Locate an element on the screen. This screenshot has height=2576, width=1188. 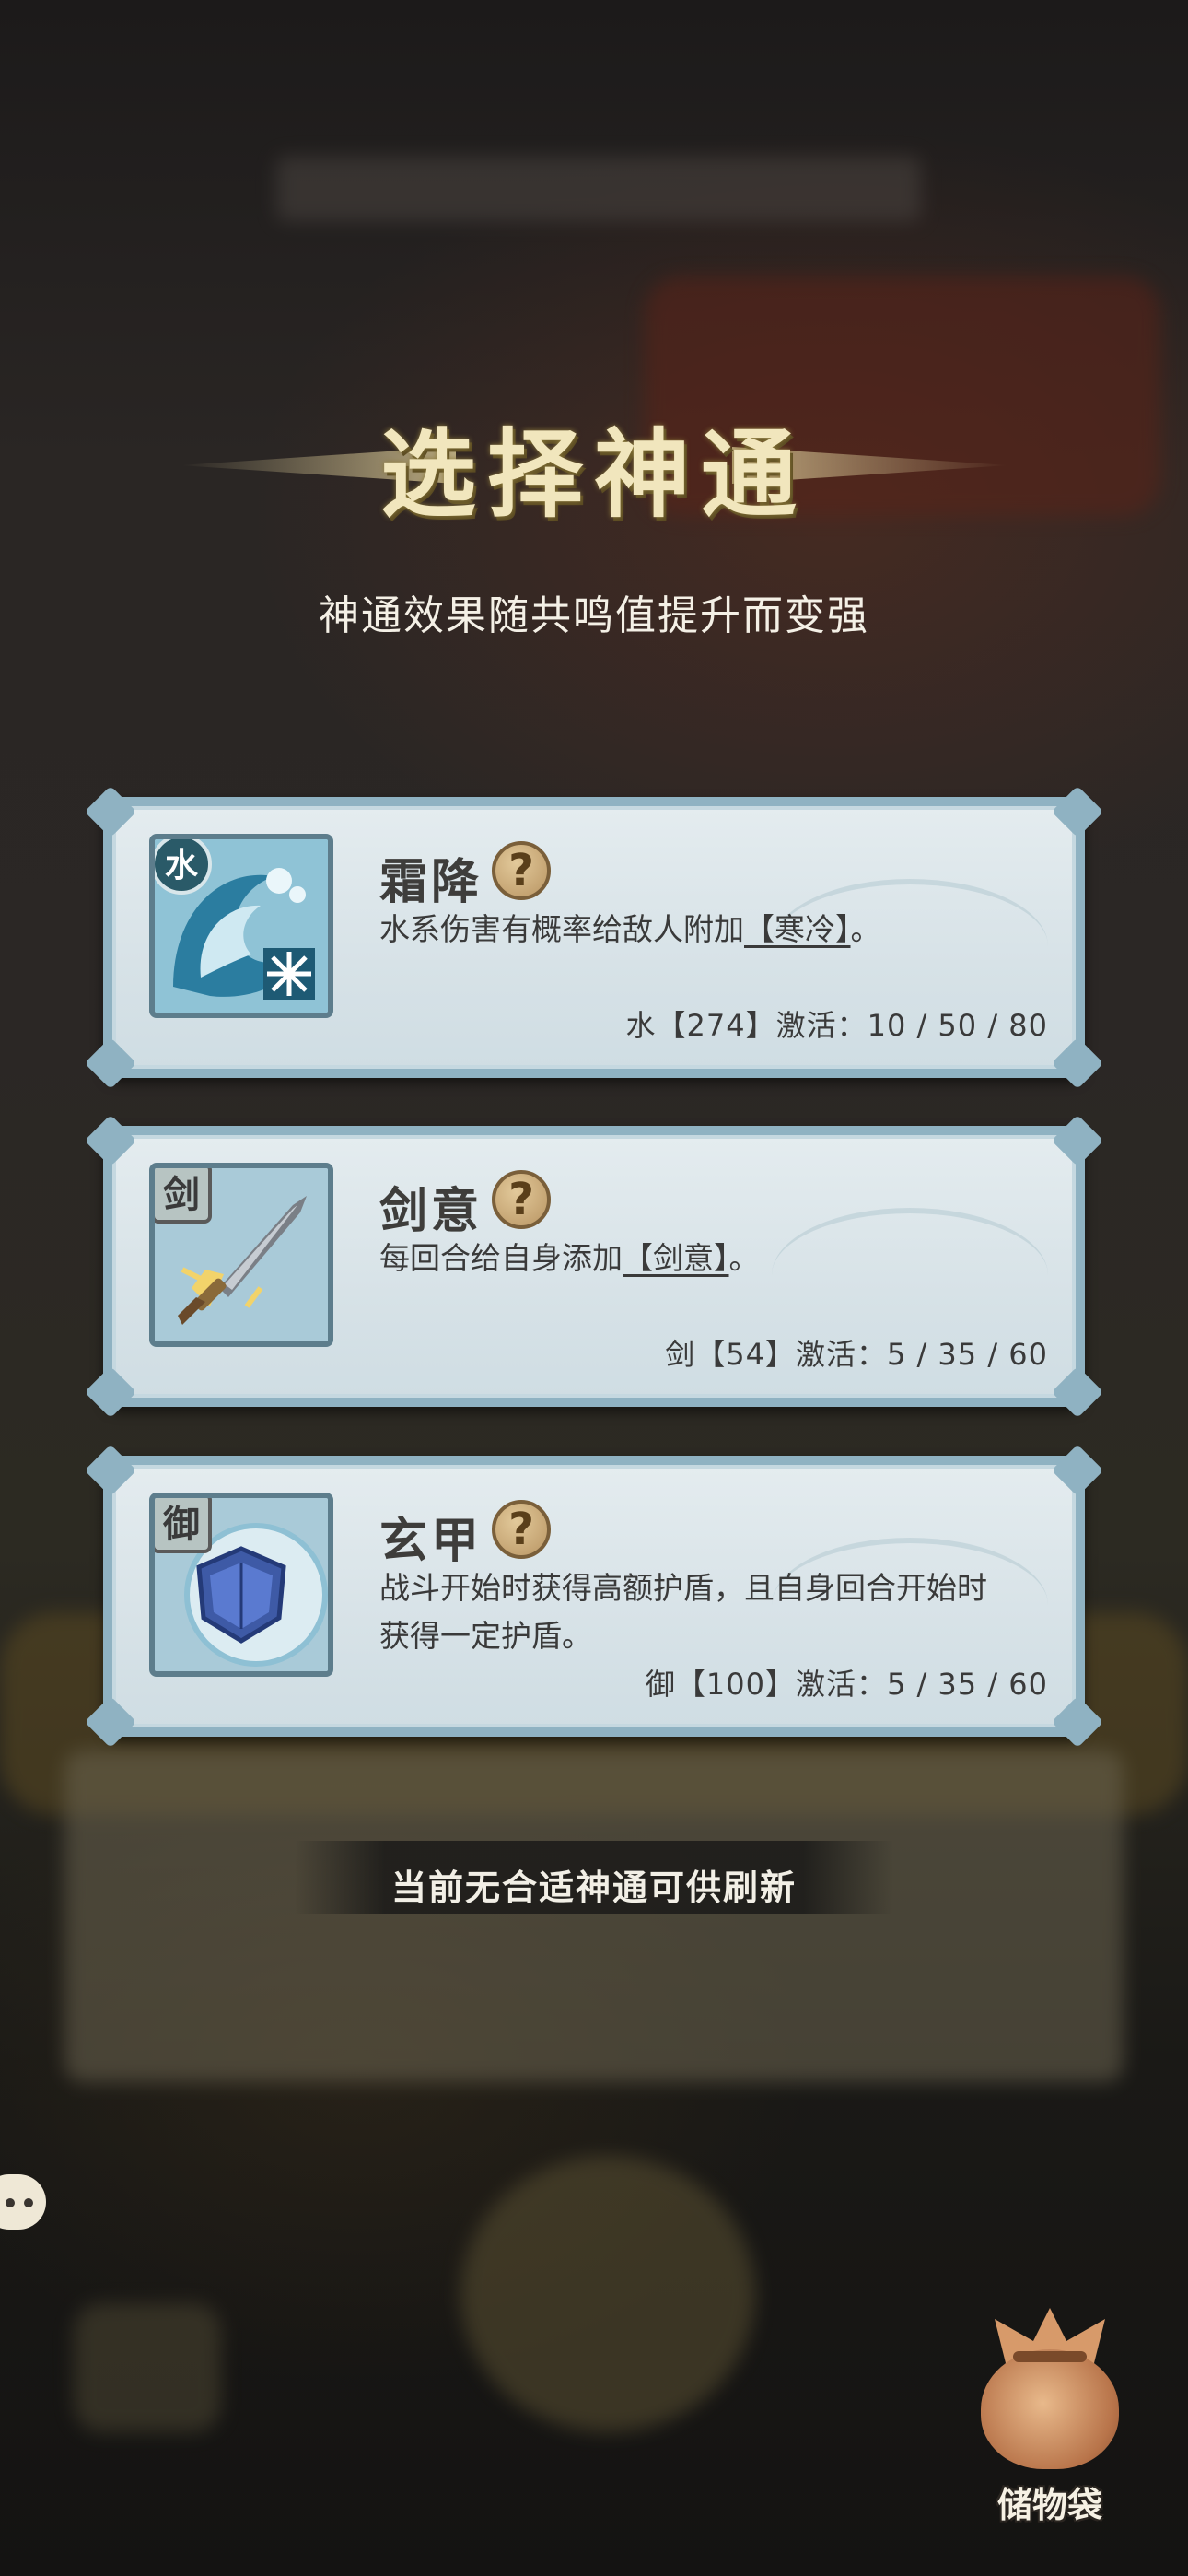
page-subtitle: 神通效果随共鸣值提升而变强 is located at coordinates (594, 615).